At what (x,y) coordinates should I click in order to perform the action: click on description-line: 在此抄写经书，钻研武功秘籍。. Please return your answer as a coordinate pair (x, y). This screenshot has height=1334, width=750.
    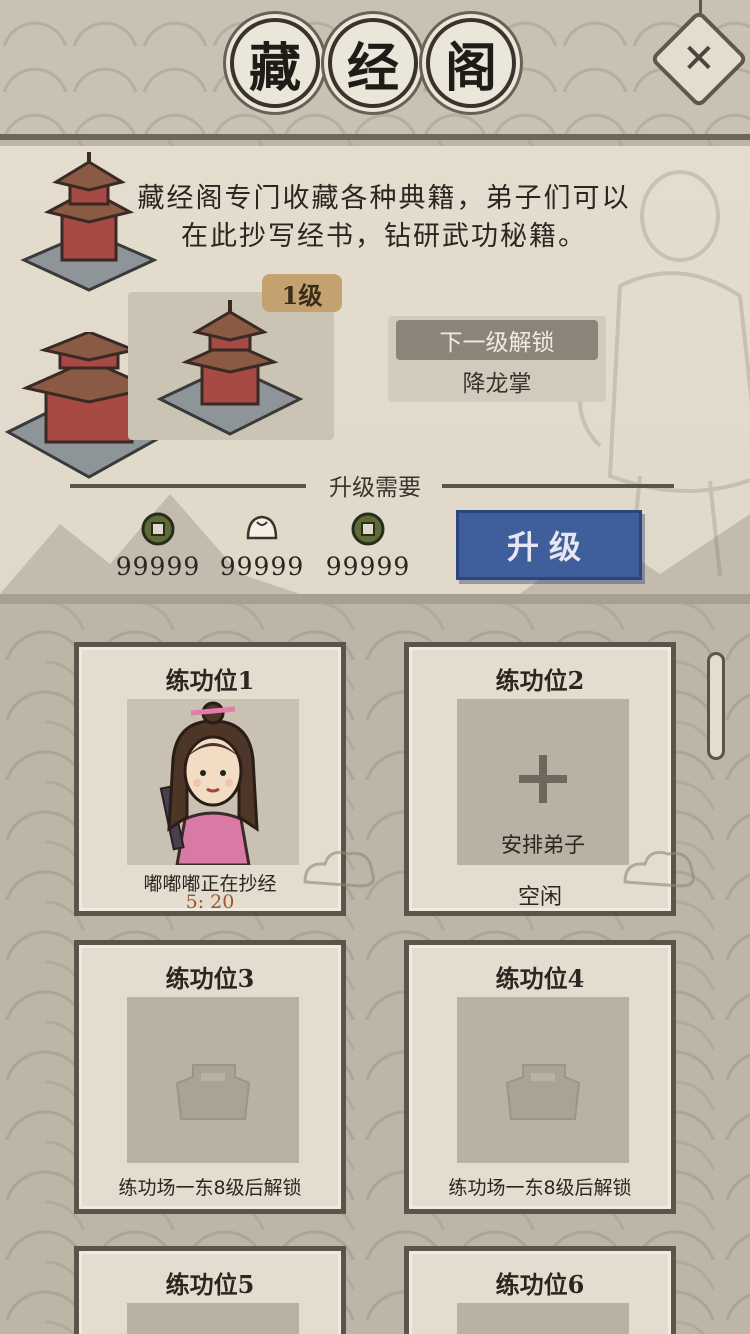
    Looking at the image, I should click on (384, 236).